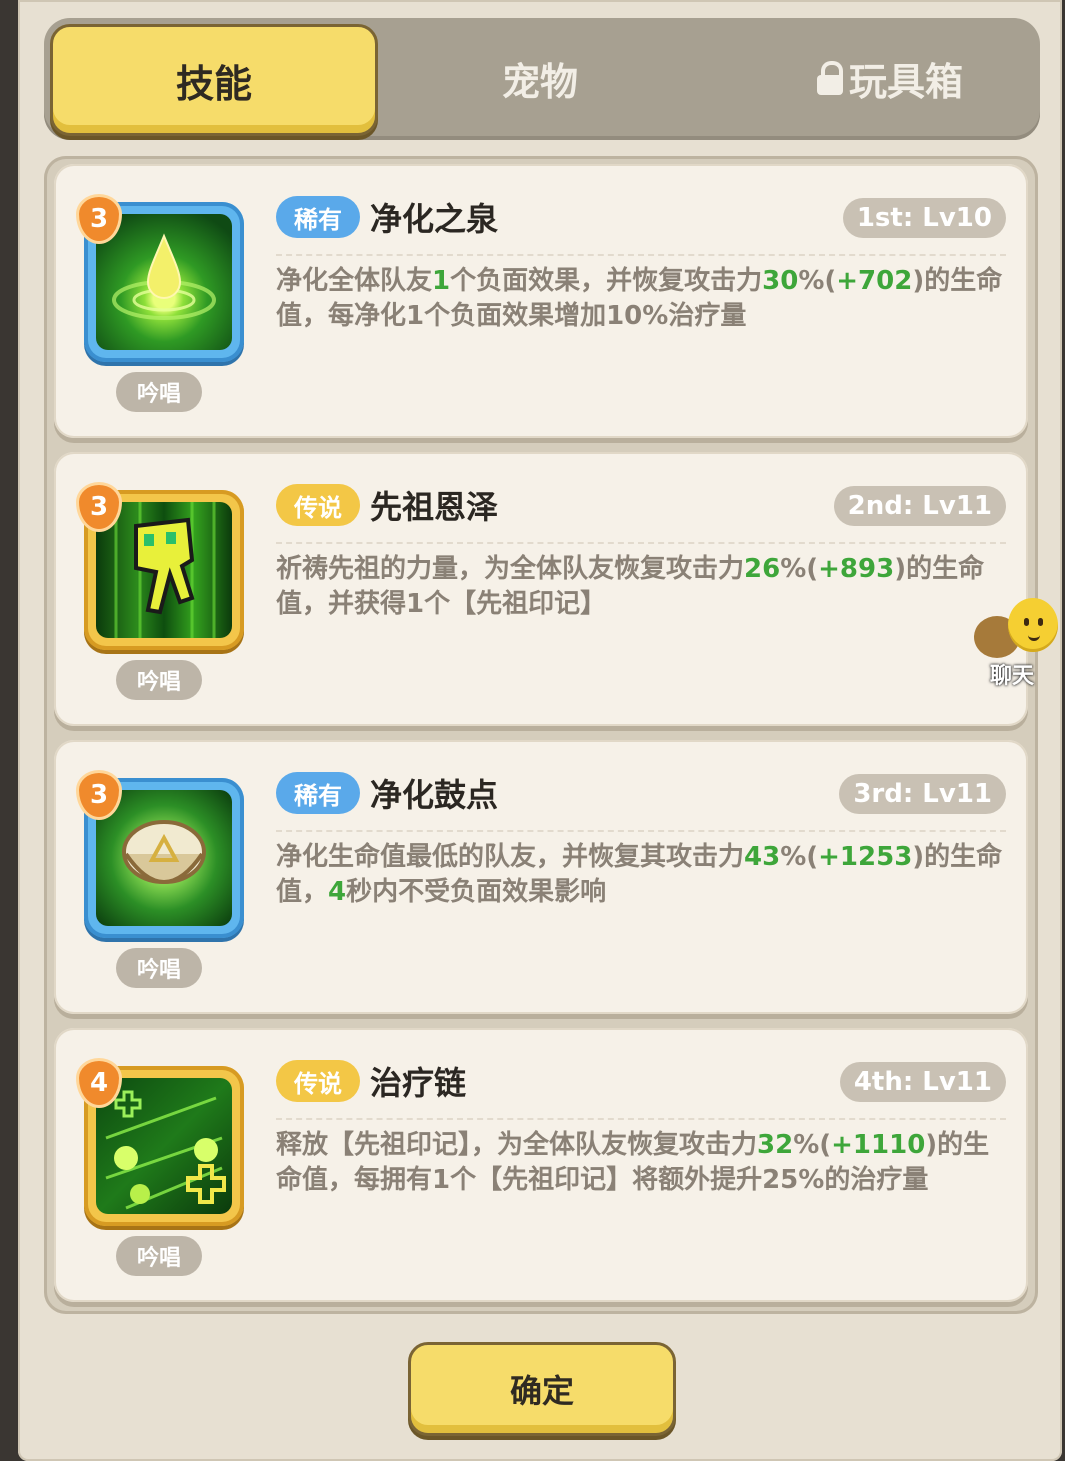 This screenshot has height=1461, width=1065. Describe the element at coordinates (1012, 676) in the screenshot. I see `chat-label: 聊天` at that location.